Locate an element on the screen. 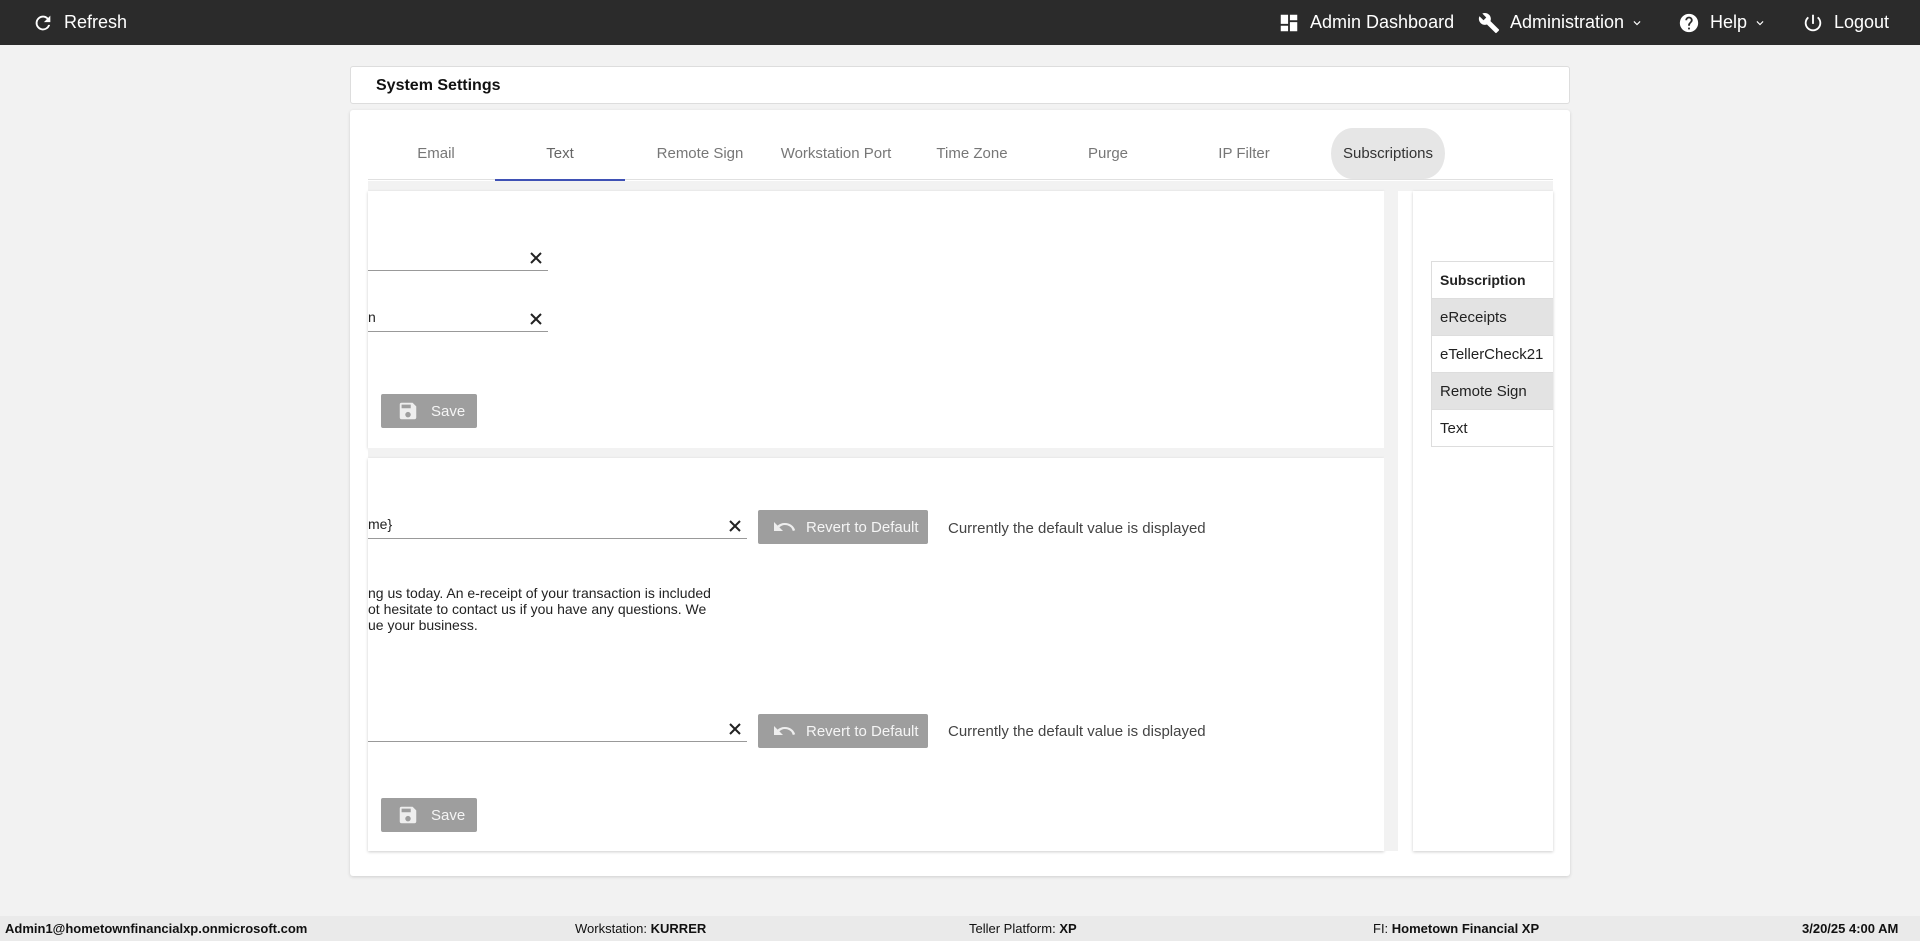 This screenshot has width=1920, height=941. subscription-row-text: Text is located at coordinates (1492, 428).